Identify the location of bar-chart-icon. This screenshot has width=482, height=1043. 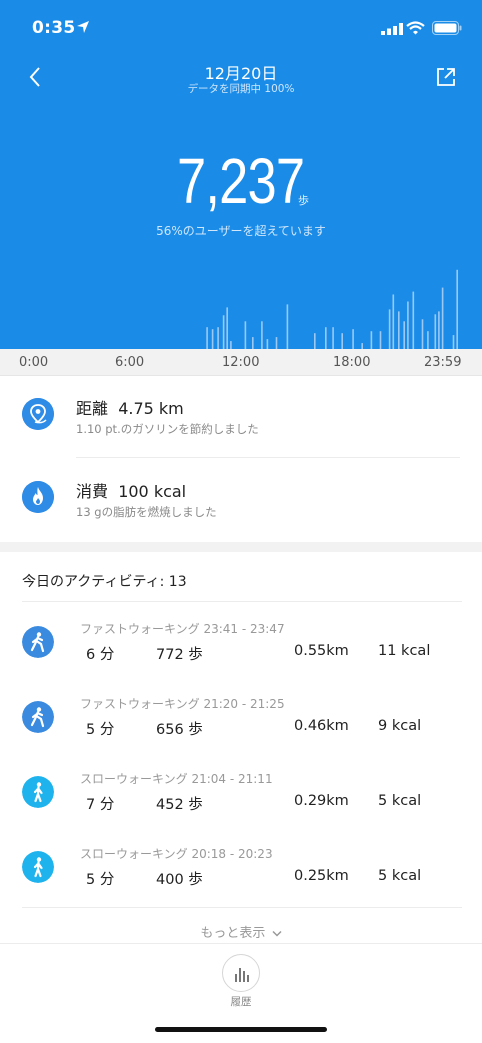
(242, 975).